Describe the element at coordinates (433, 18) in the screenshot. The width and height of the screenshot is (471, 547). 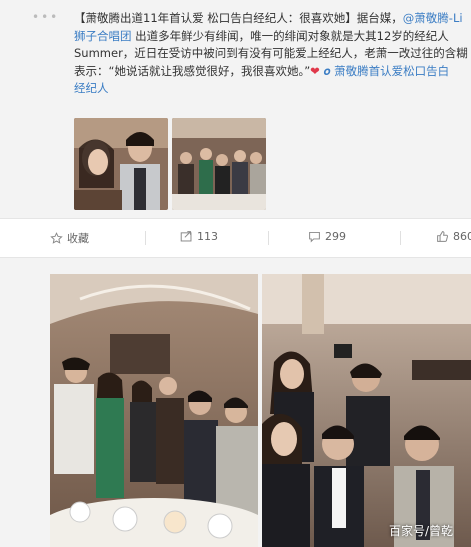
I see `mention-link: @萧敬腾-Li` at that location.